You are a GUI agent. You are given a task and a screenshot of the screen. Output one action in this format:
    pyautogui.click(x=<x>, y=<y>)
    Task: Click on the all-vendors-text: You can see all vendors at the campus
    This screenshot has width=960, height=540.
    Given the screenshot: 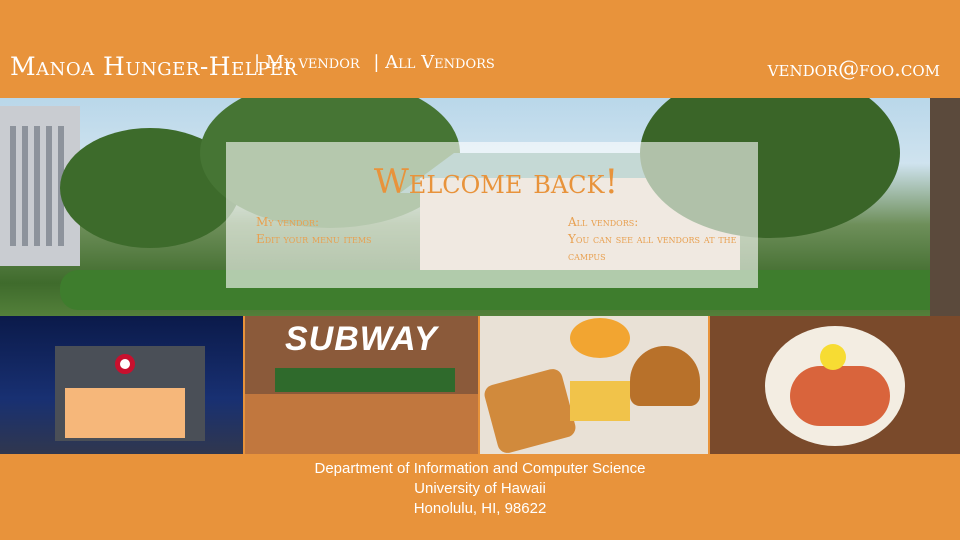 What is the action you would take?
    pyautogui.click(x=652, y=247)
    